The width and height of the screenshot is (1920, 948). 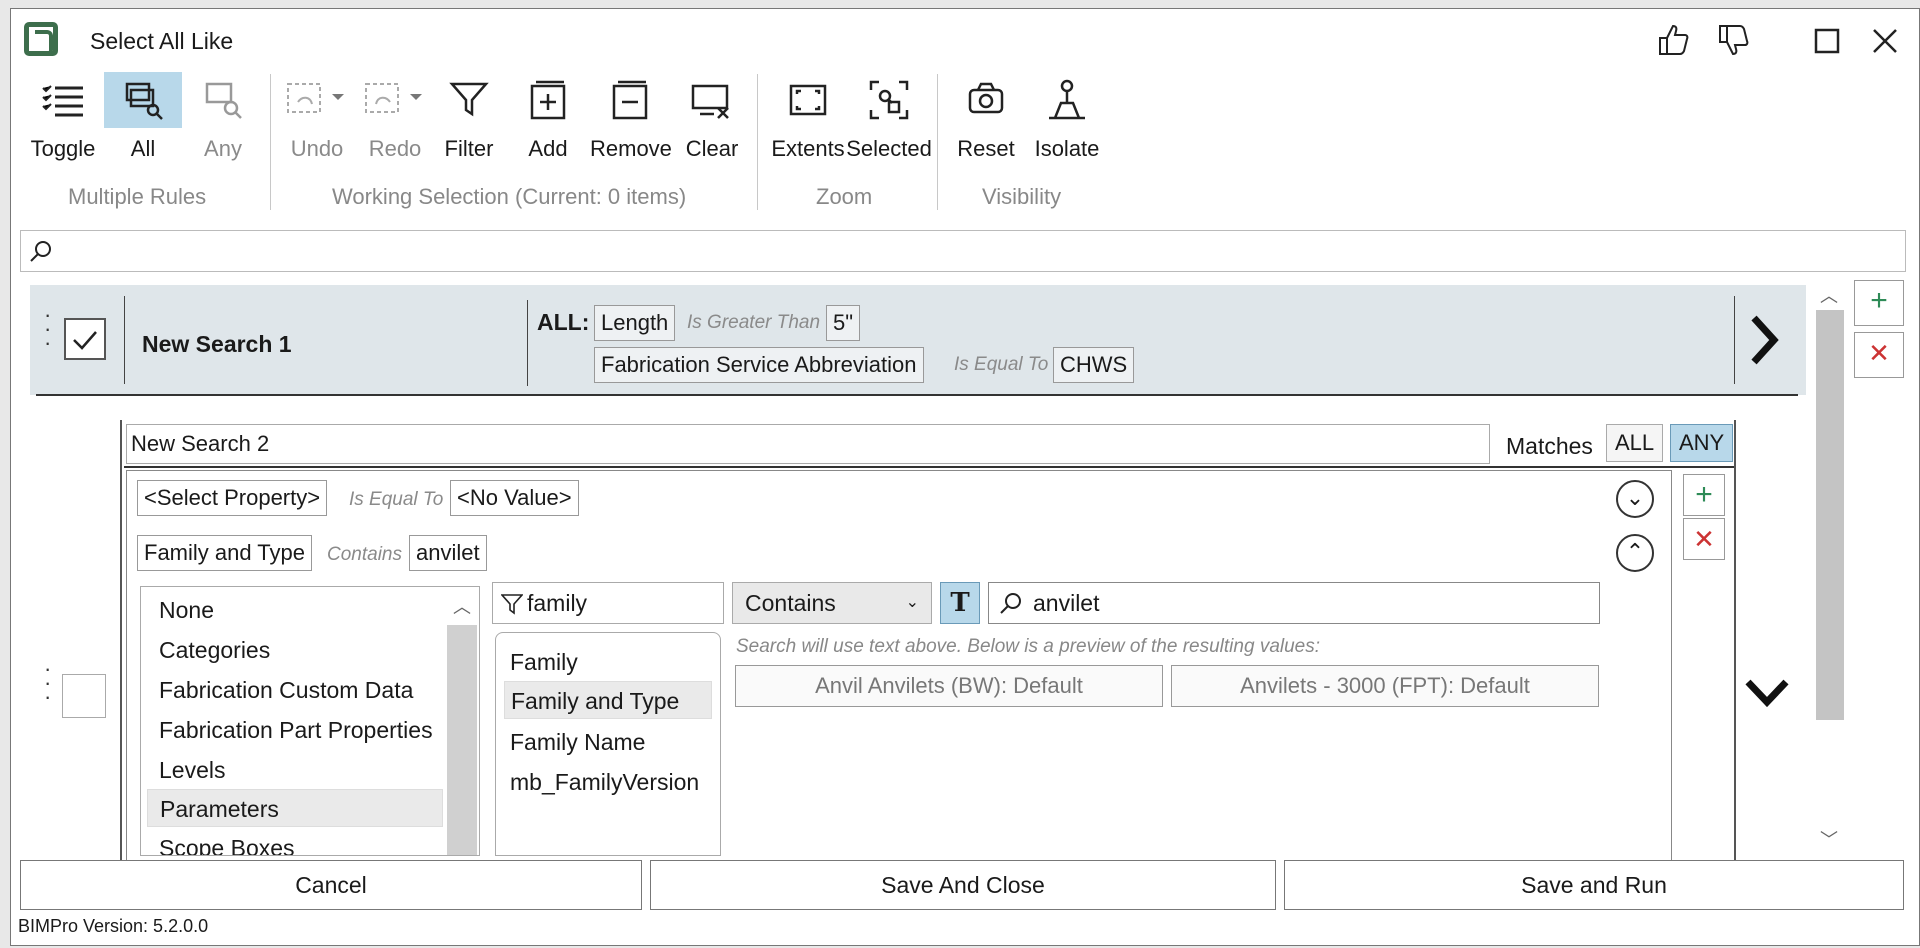 I want to click on toggle-button: Toggle, so click(x=63, y=122).